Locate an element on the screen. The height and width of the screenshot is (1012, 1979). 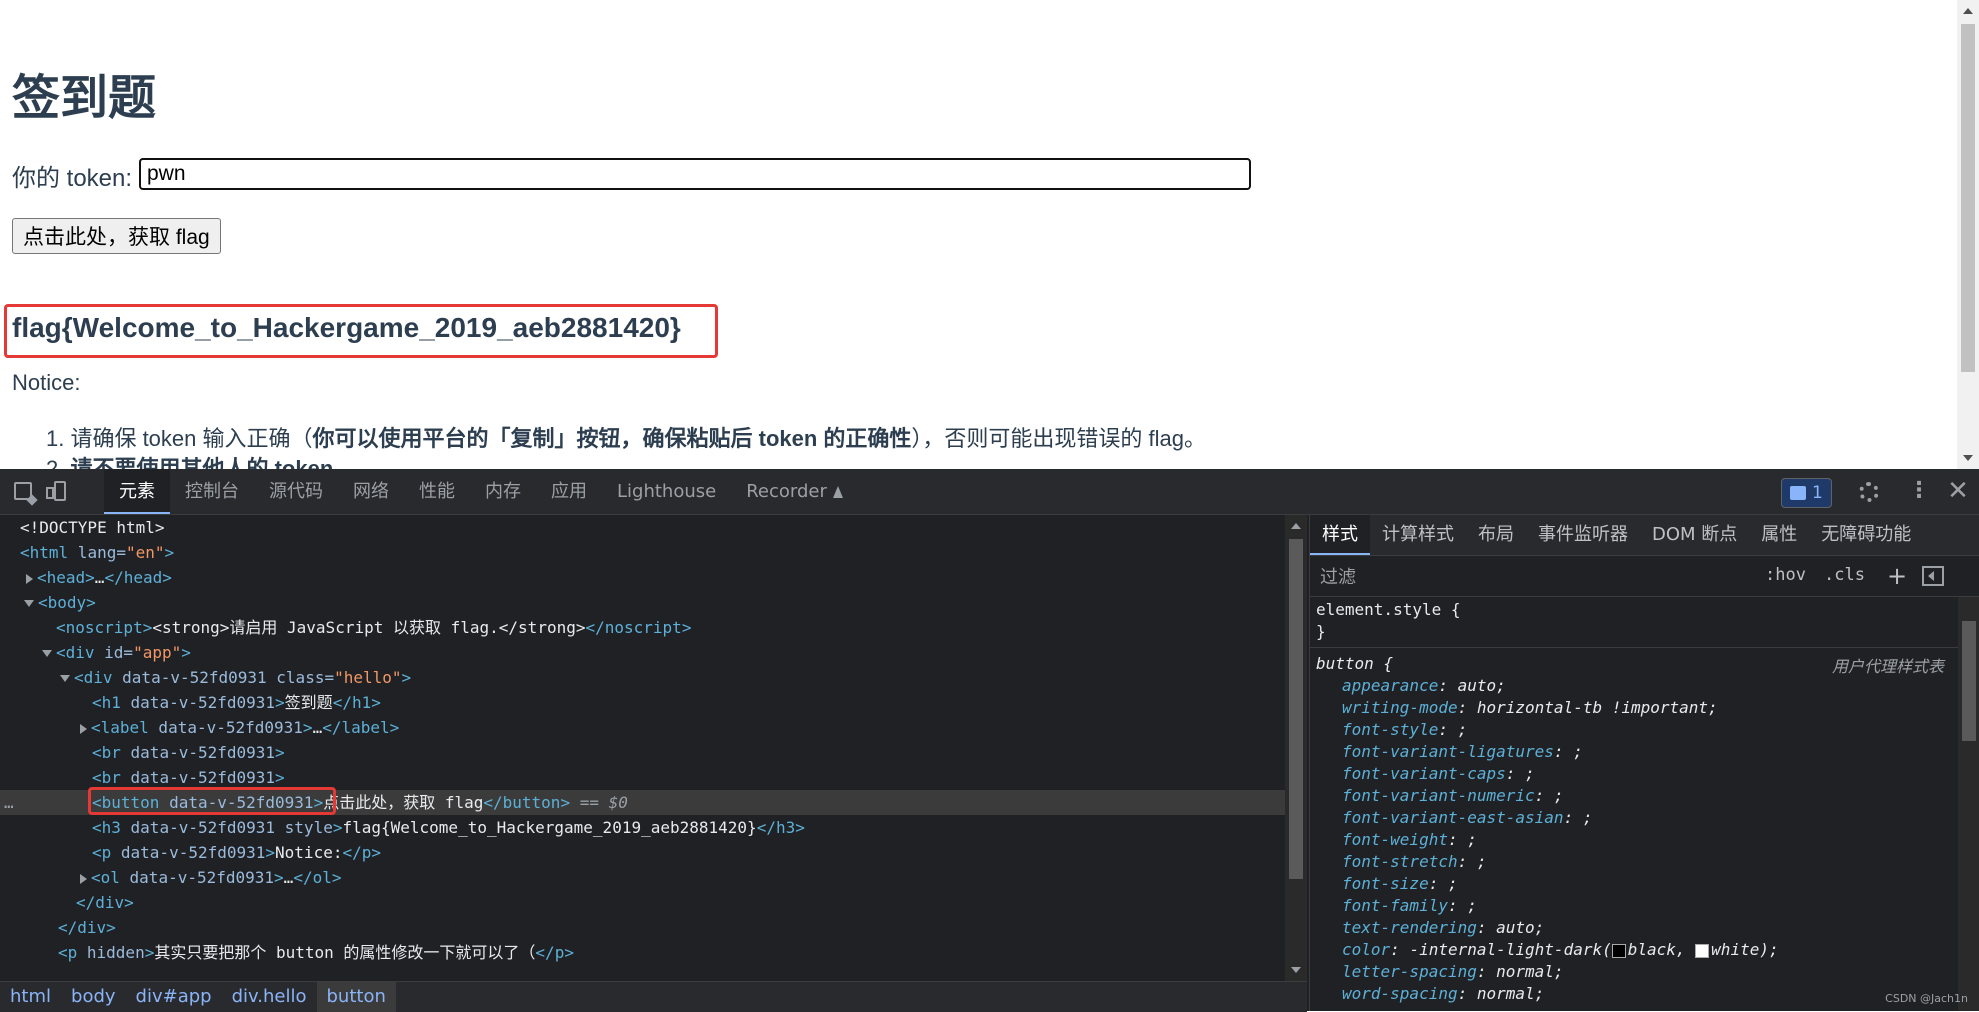
token-input is located at coordinates (695, 174).